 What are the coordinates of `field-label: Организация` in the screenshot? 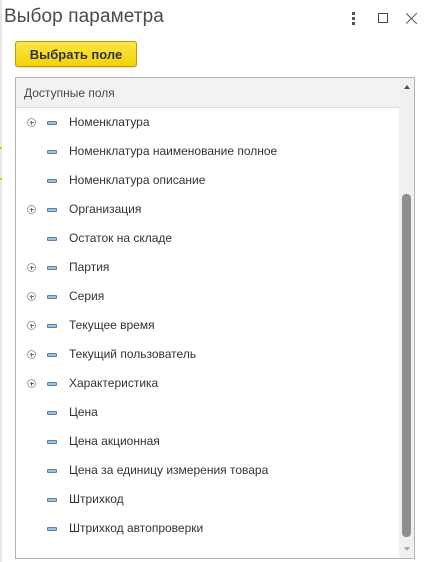 It's located at (105, 209).